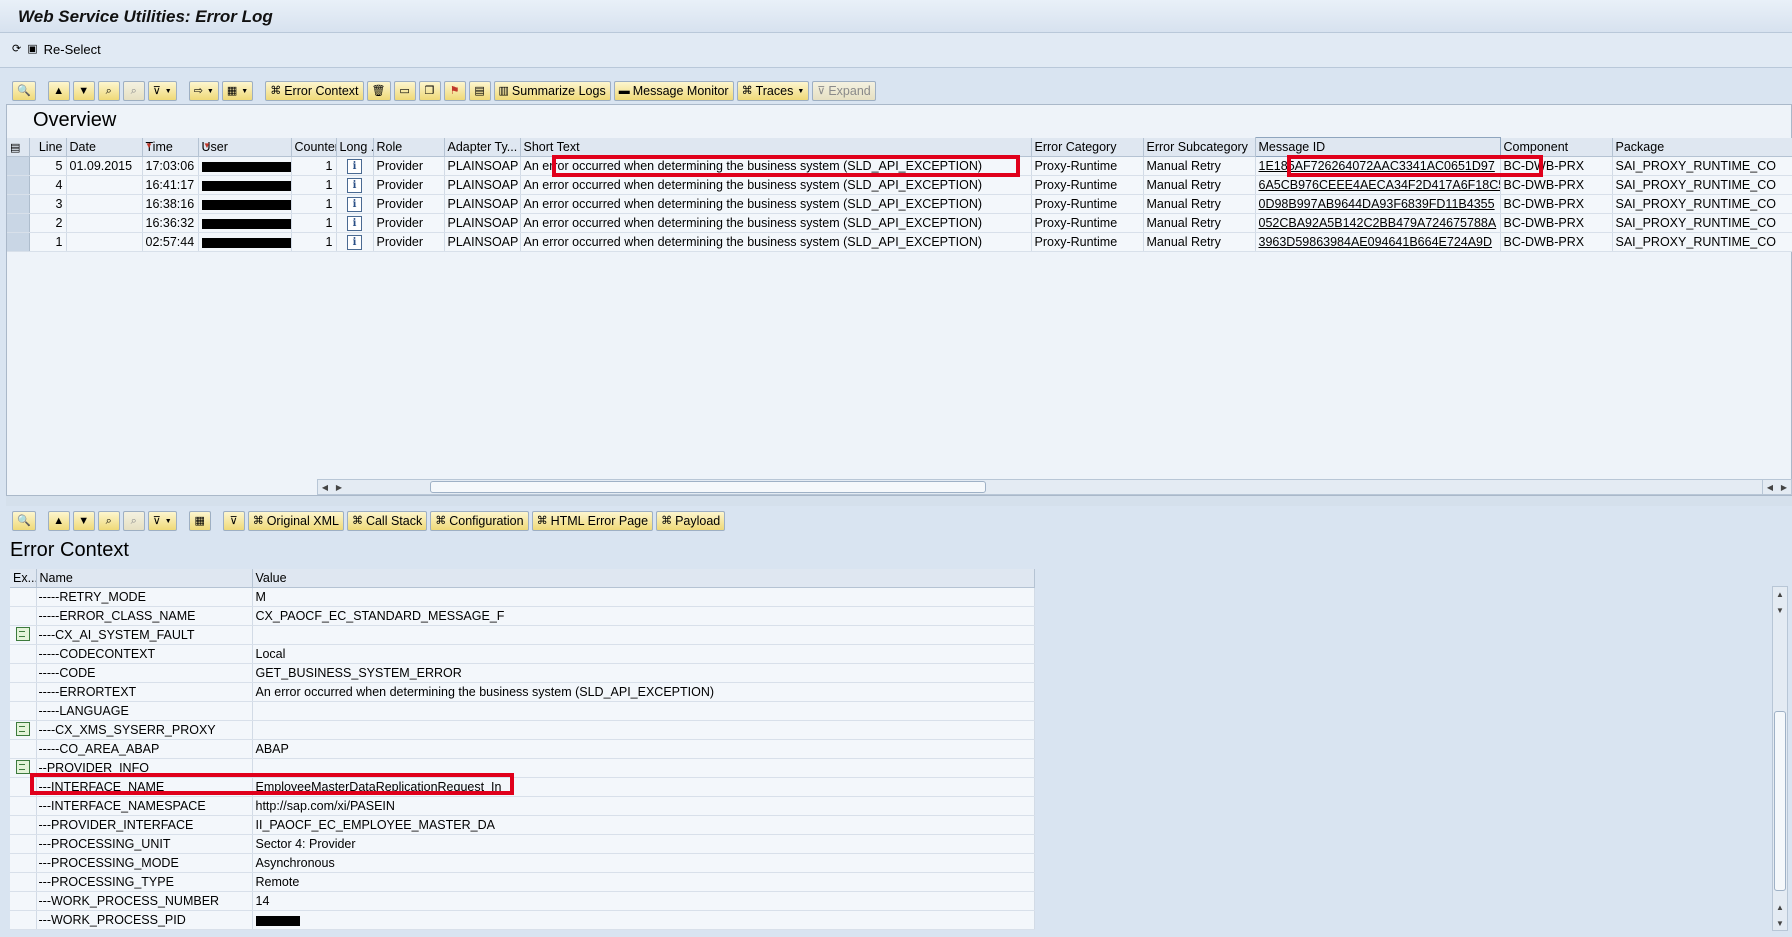 Image resolution: width=1792 pixels, height=937 pixels. Describe the element at coordinates (522, 673) in the screenshot. I see `table-row: -----CODE GET_BUSINESS_SYSTEM_ERROR` at that location.